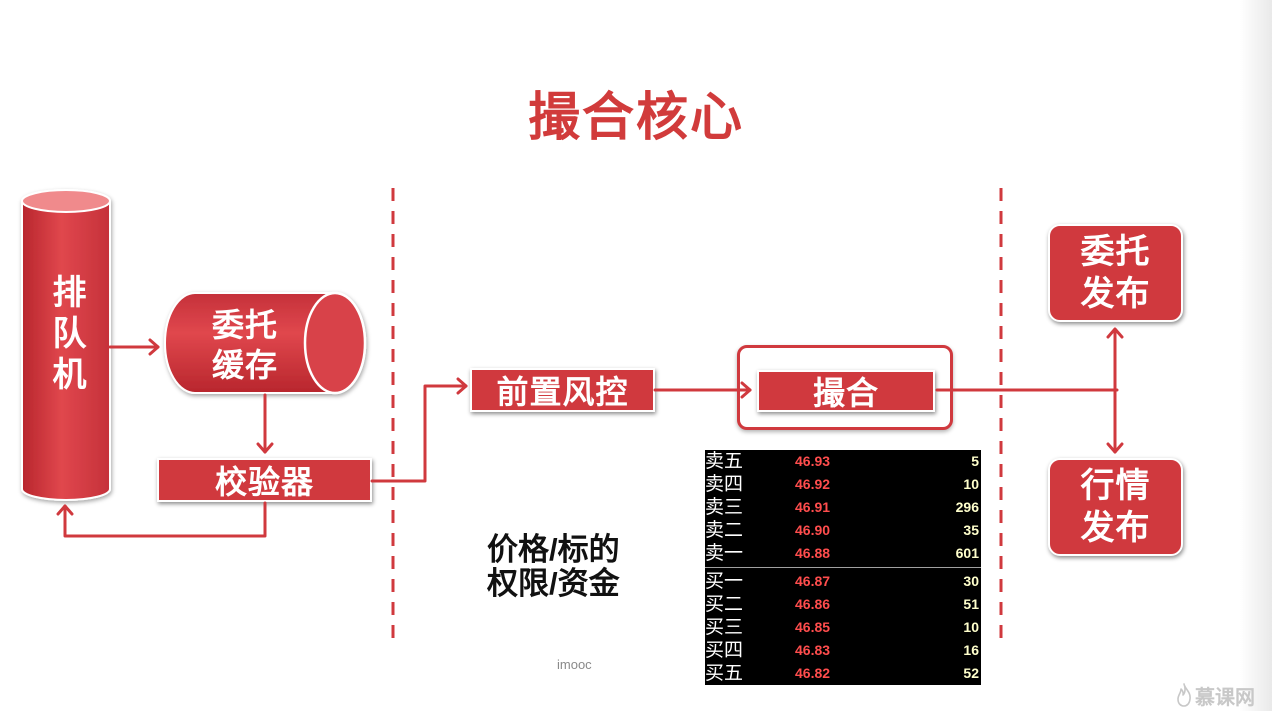 The width and height of the screenshot is (1272, 711). Describe the element at coordinates (1115, 486) in the screenshot. I see `market-data-publish-label-line-1: 行情` at that location.